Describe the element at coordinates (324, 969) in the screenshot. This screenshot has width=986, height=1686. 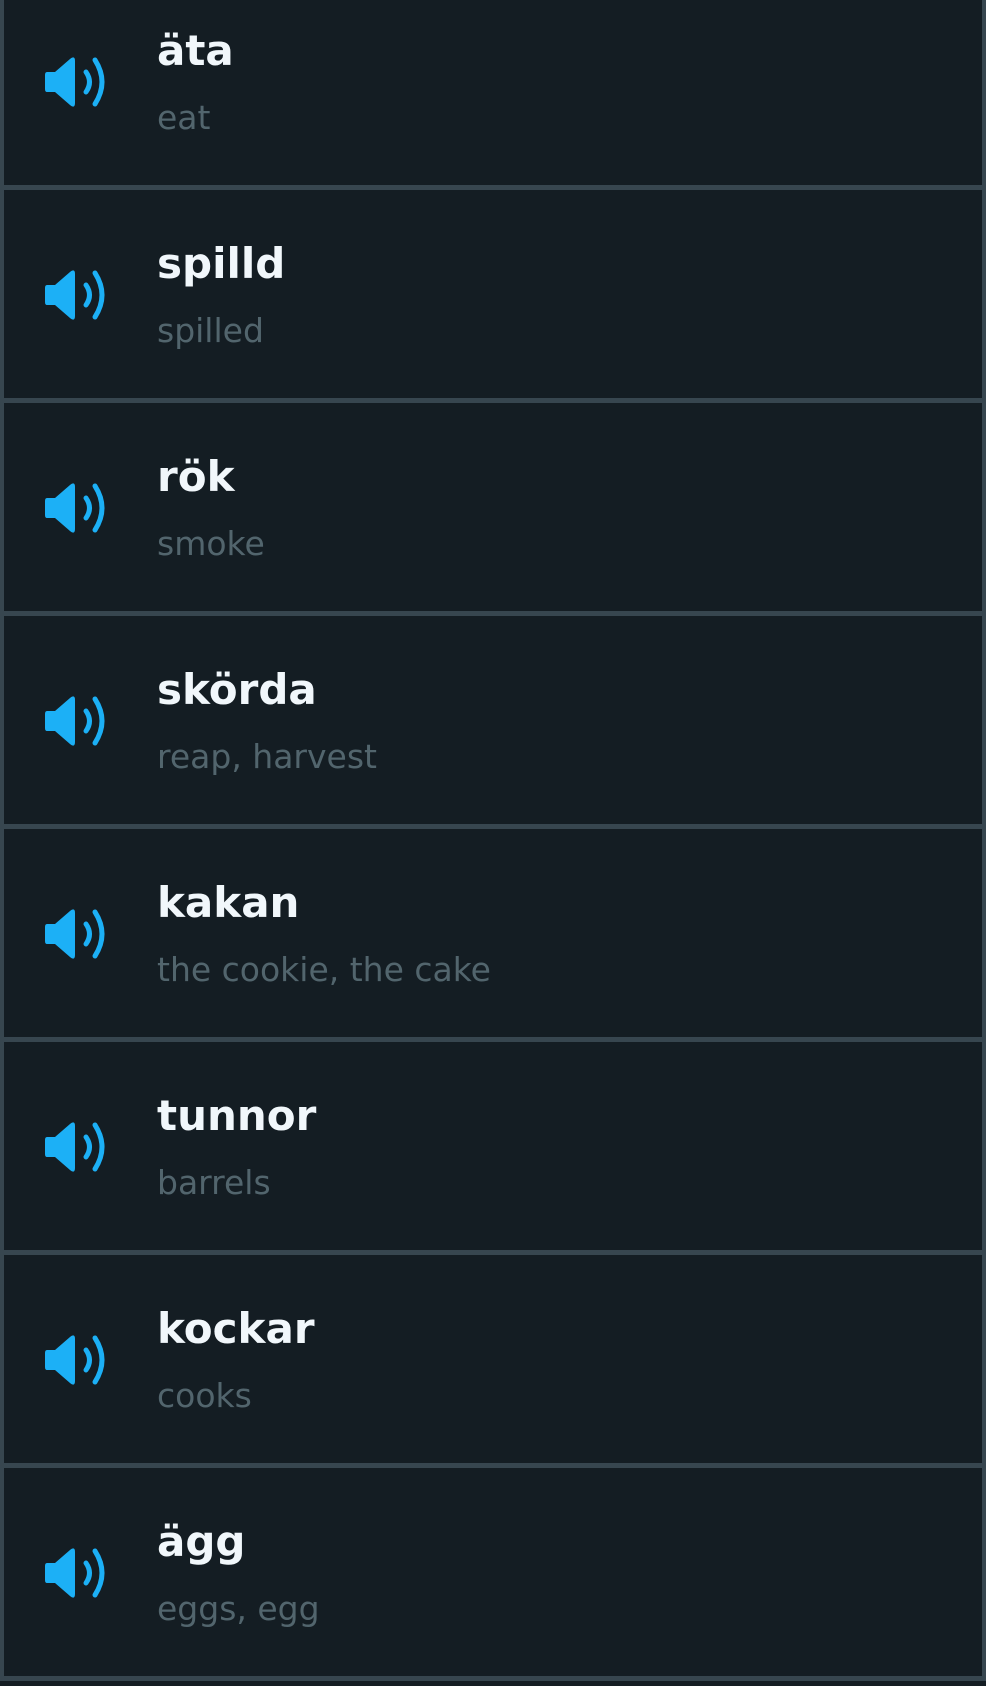
I see `translation: the cookie, the cake` at that location.